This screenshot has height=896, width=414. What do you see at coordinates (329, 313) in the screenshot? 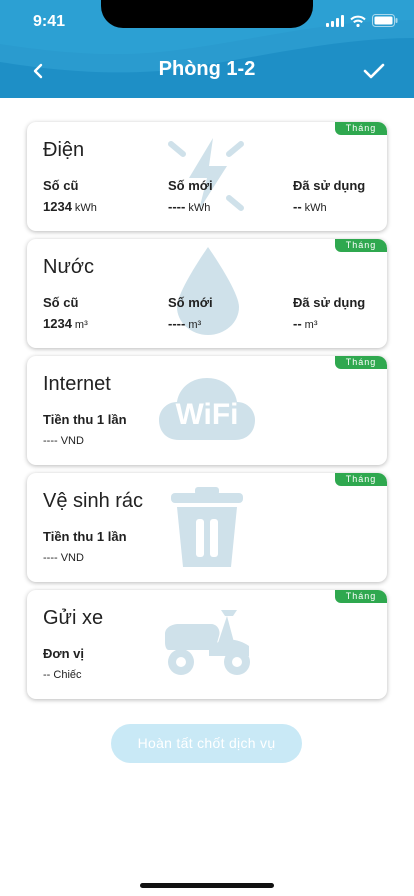
I see `used-amount-column: Đã sử dụng -- m³` at bounding box center [329, 313].